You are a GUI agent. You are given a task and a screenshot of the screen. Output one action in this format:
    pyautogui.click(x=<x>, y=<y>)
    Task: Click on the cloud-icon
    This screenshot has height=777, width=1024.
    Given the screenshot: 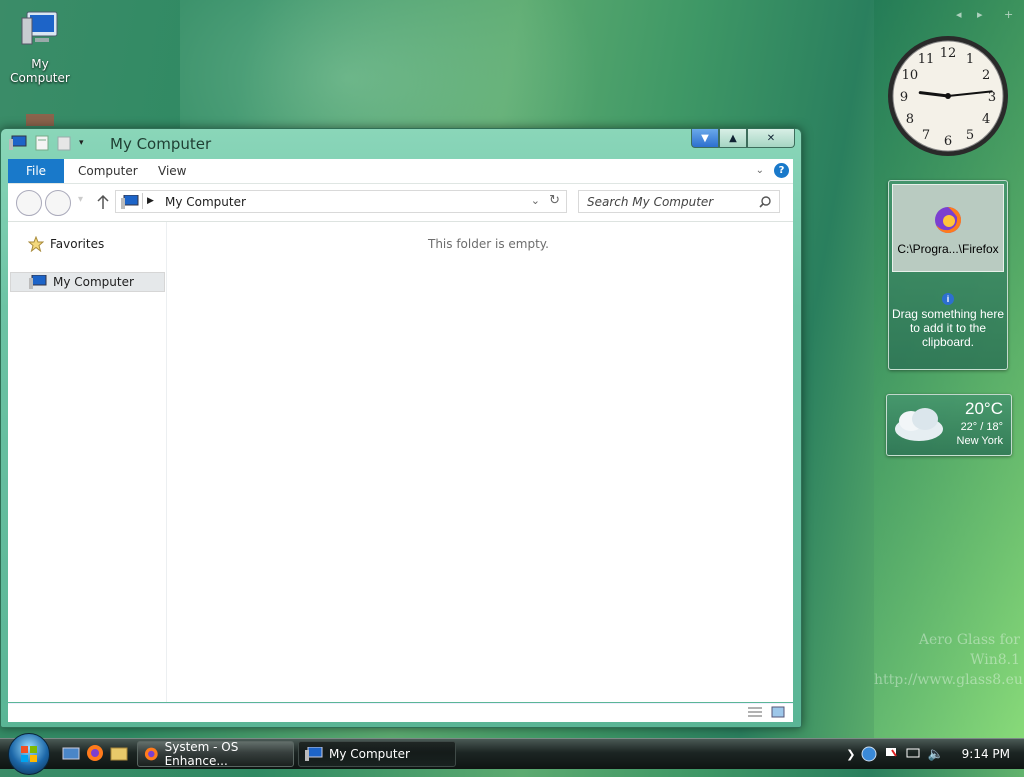 What is the action you would take?
    pyautogui.click(x=919, y=424)
    